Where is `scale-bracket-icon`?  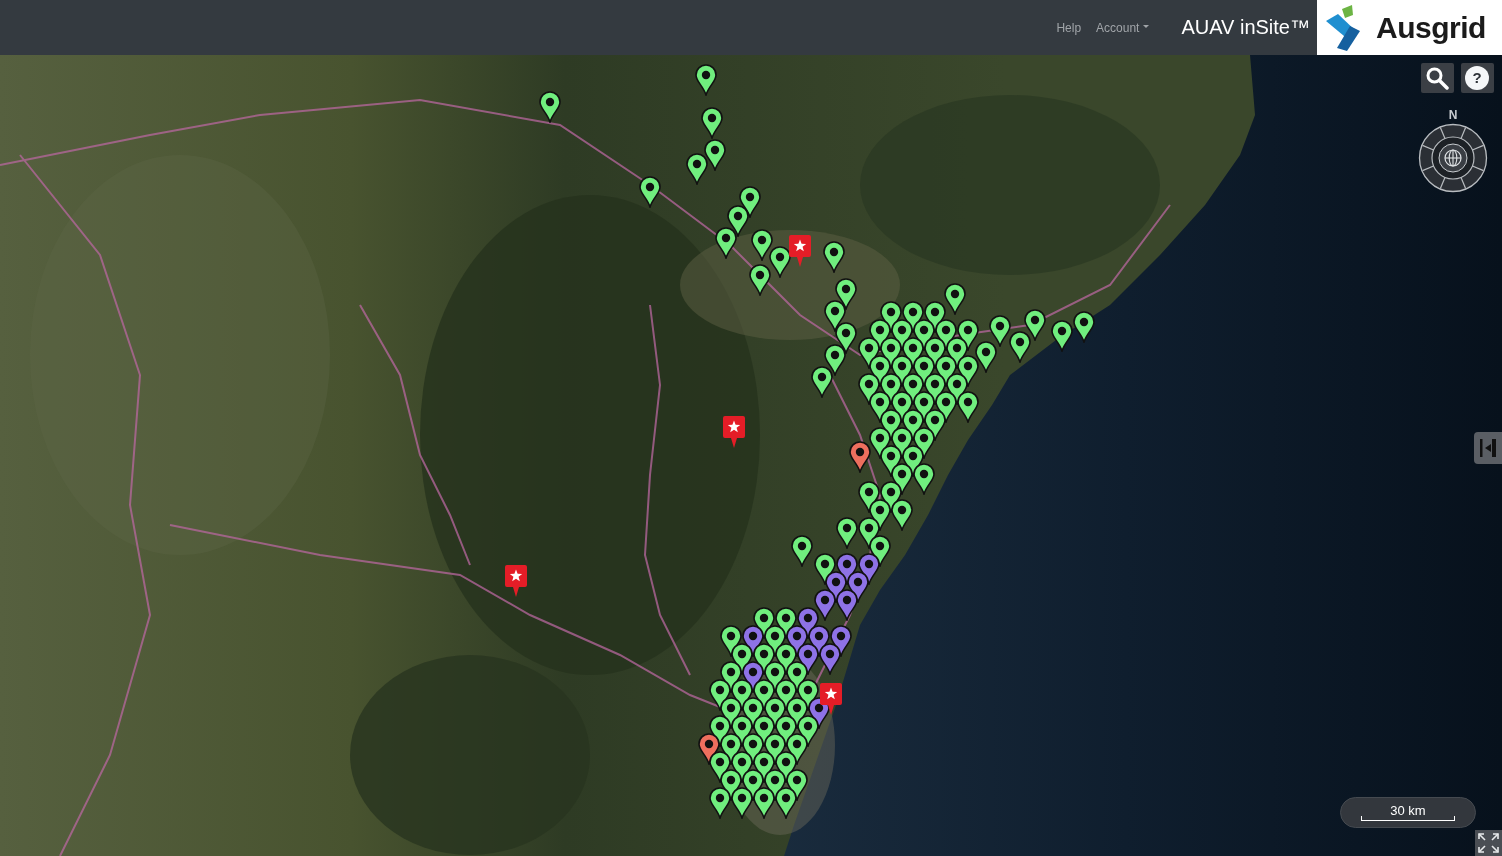
scale-bracket-icon is located at coordinates (1408, 818).